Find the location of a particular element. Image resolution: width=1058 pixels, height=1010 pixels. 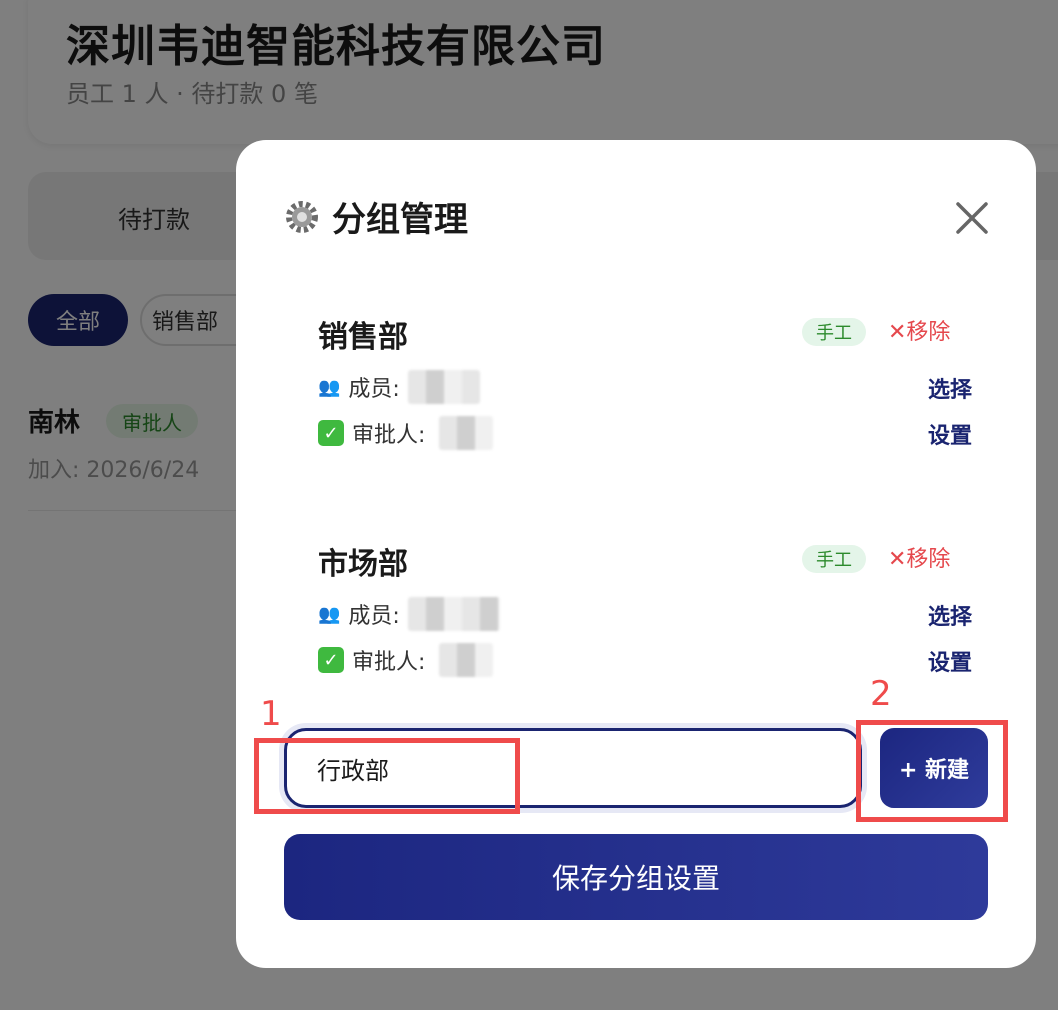

annotation-number-2: 2 is located at coordinates (881, 694).